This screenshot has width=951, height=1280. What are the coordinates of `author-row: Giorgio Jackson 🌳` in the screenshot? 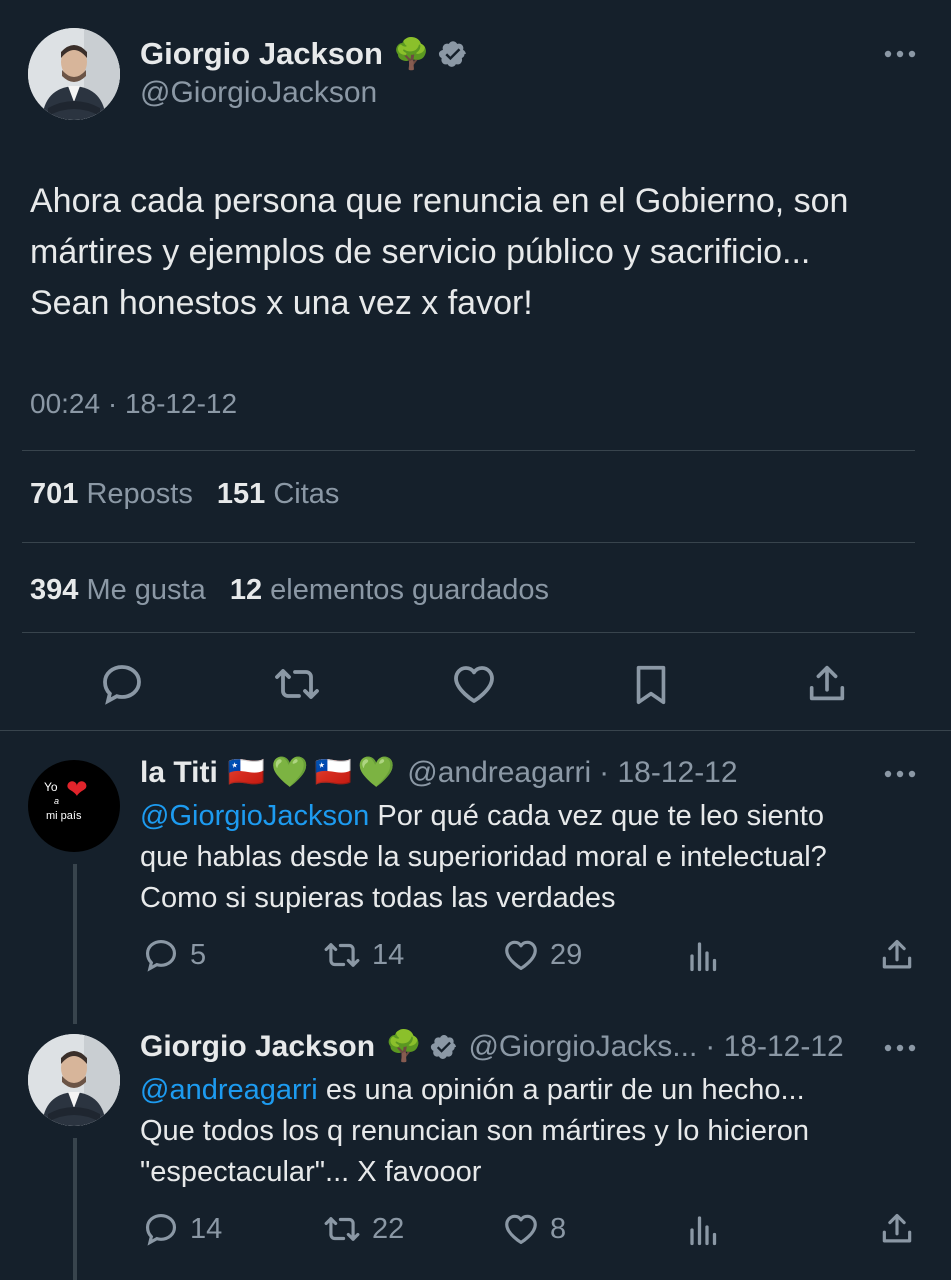 It's located at (304, 54).